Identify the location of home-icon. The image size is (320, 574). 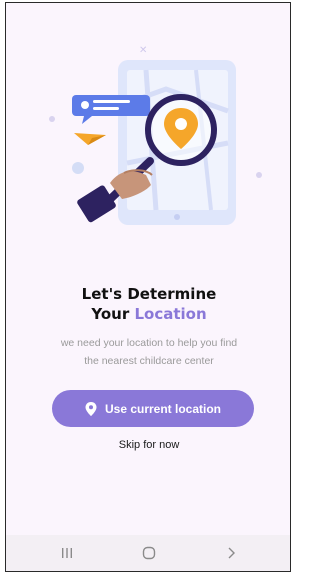
(149, 553).